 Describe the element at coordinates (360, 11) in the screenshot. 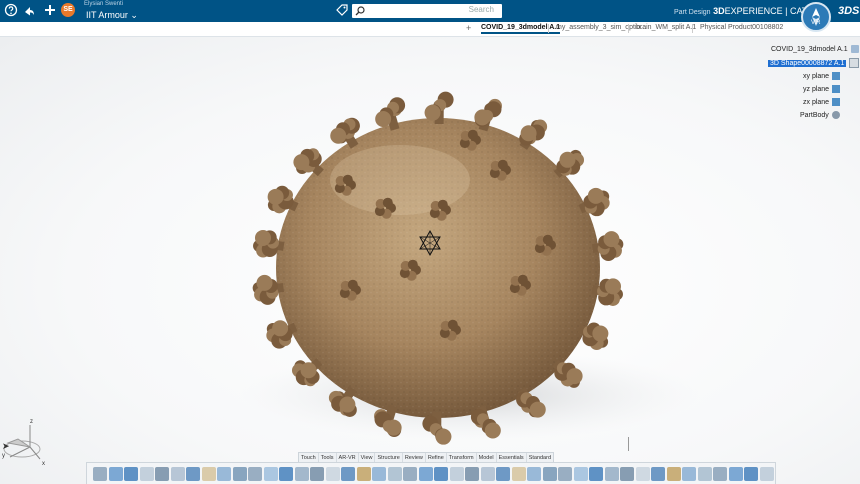

I see `search-icon` at that location.